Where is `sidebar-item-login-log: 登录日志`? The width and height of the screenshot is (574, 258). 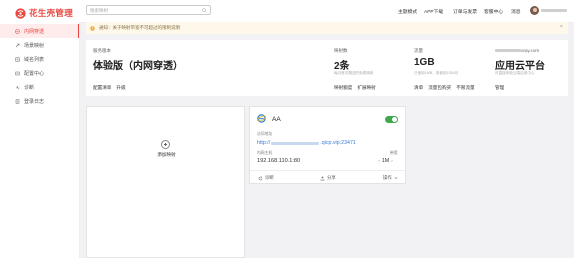 sidebar-item-login-log: 登录日志 is located at coordinates (39, 101).